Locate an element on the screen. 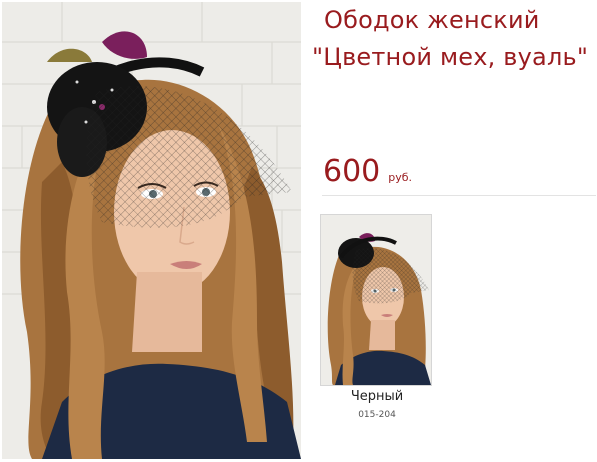 Image resolution: width=597 pixels, height=462 pixels. price: 600 руб. is located at coordinates (367, 172).